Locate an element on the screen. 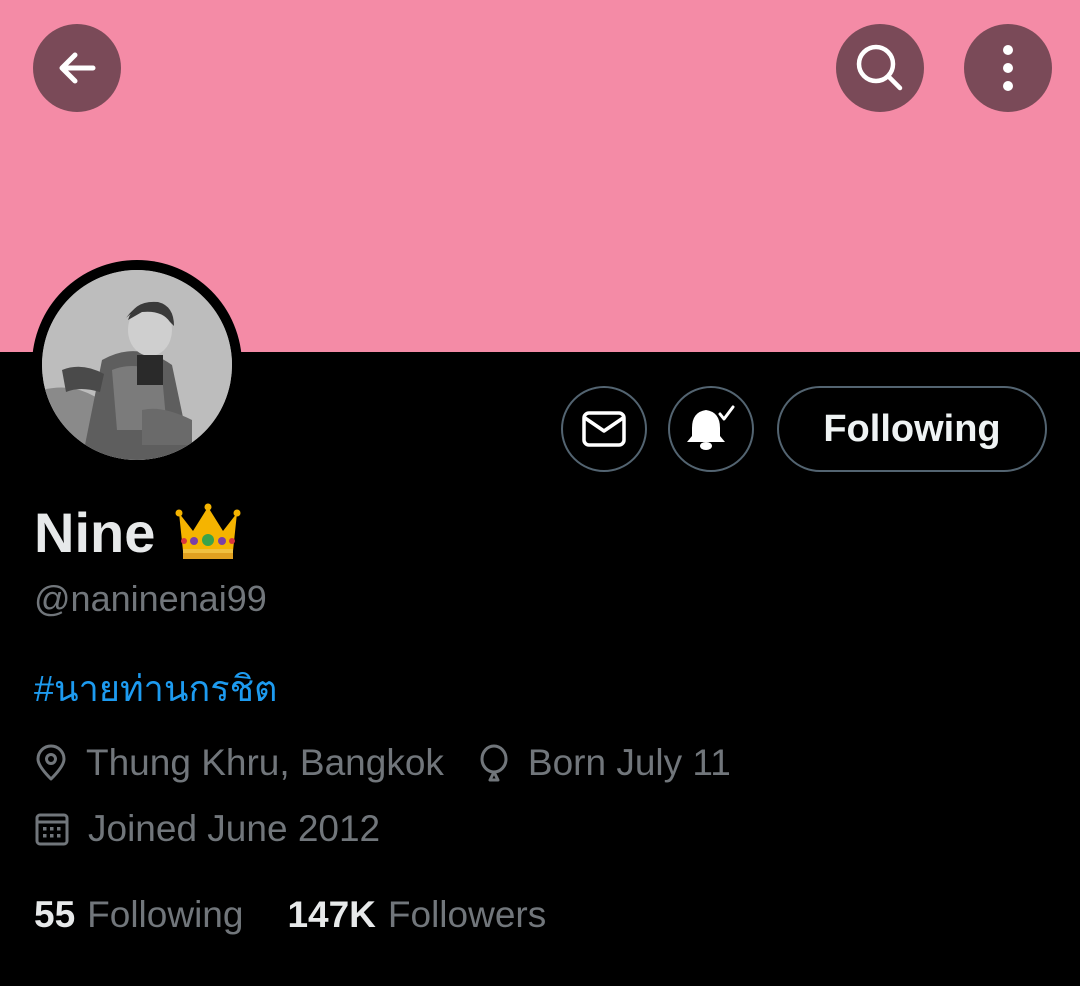 The image size is (1080, 986). balloon-icon is located at coordinates (494, 763).